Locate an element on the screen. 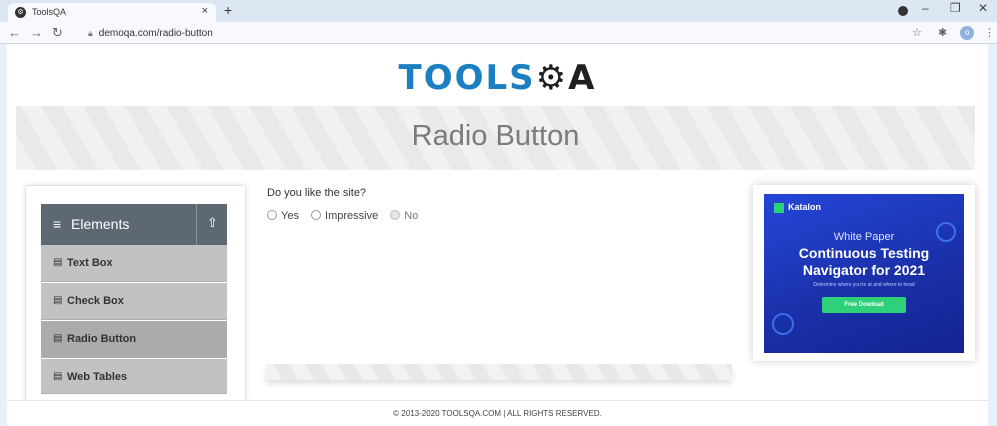 This screenshot has width=997, height=426. logo-text-tools: TOOLS is located at coordinates (467, 78).